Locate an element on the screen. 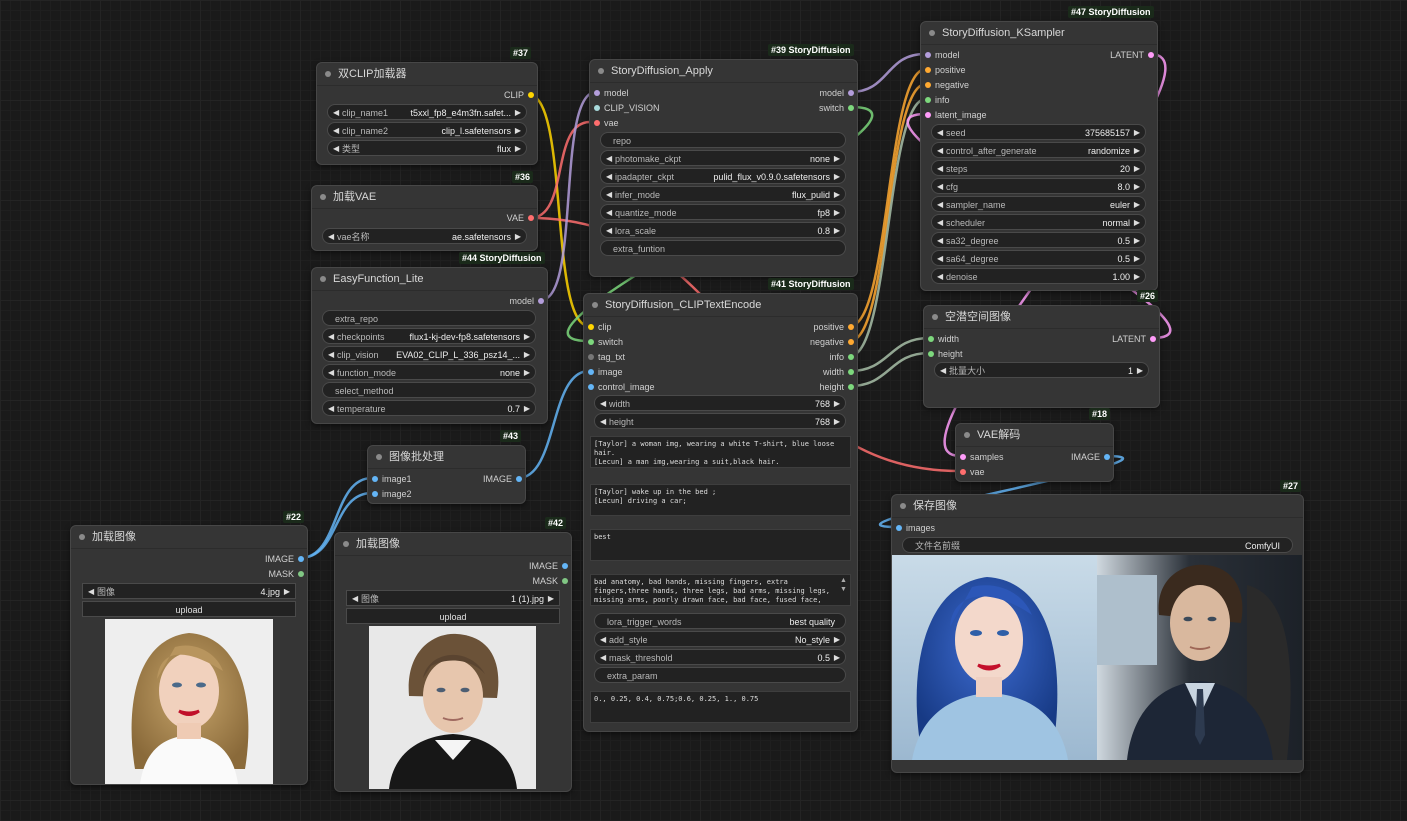 Image resolution: width=1407 pixels, height=821 pixels. input-samples: samples is located at coordinates (980, 457).